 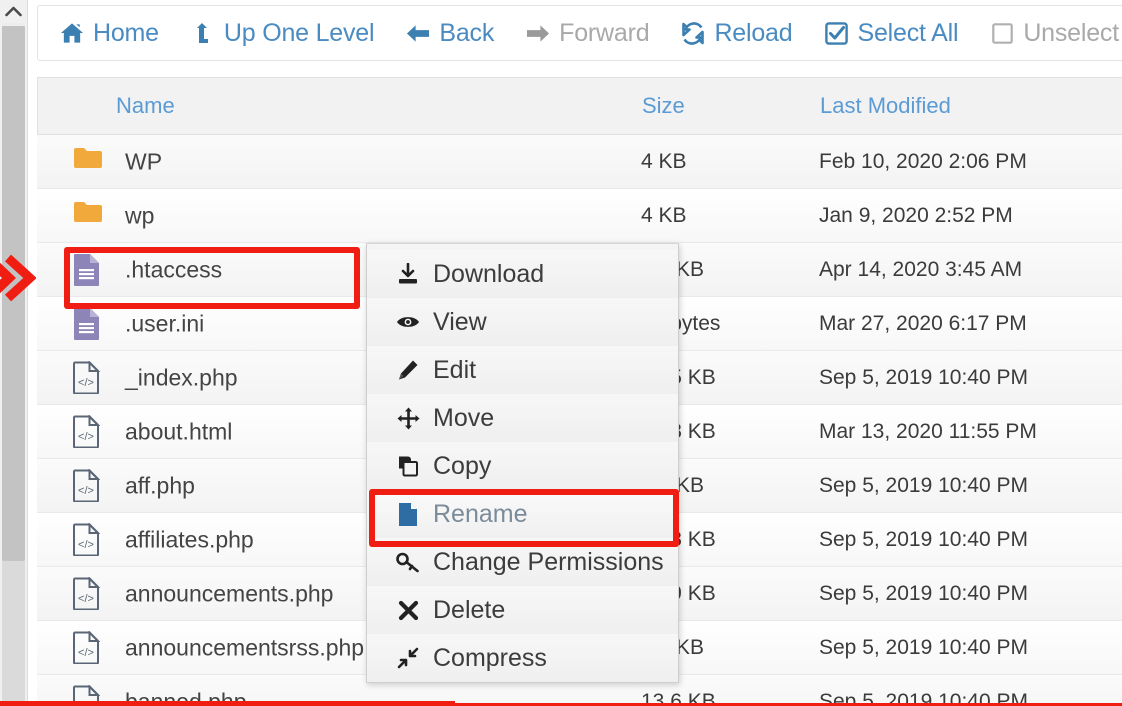 What do you see at coordinates (916, 215) in the screenshot?
I see `file-modified: Jan 9, 2020 2:52 PM` at bounding box center [916, 215].